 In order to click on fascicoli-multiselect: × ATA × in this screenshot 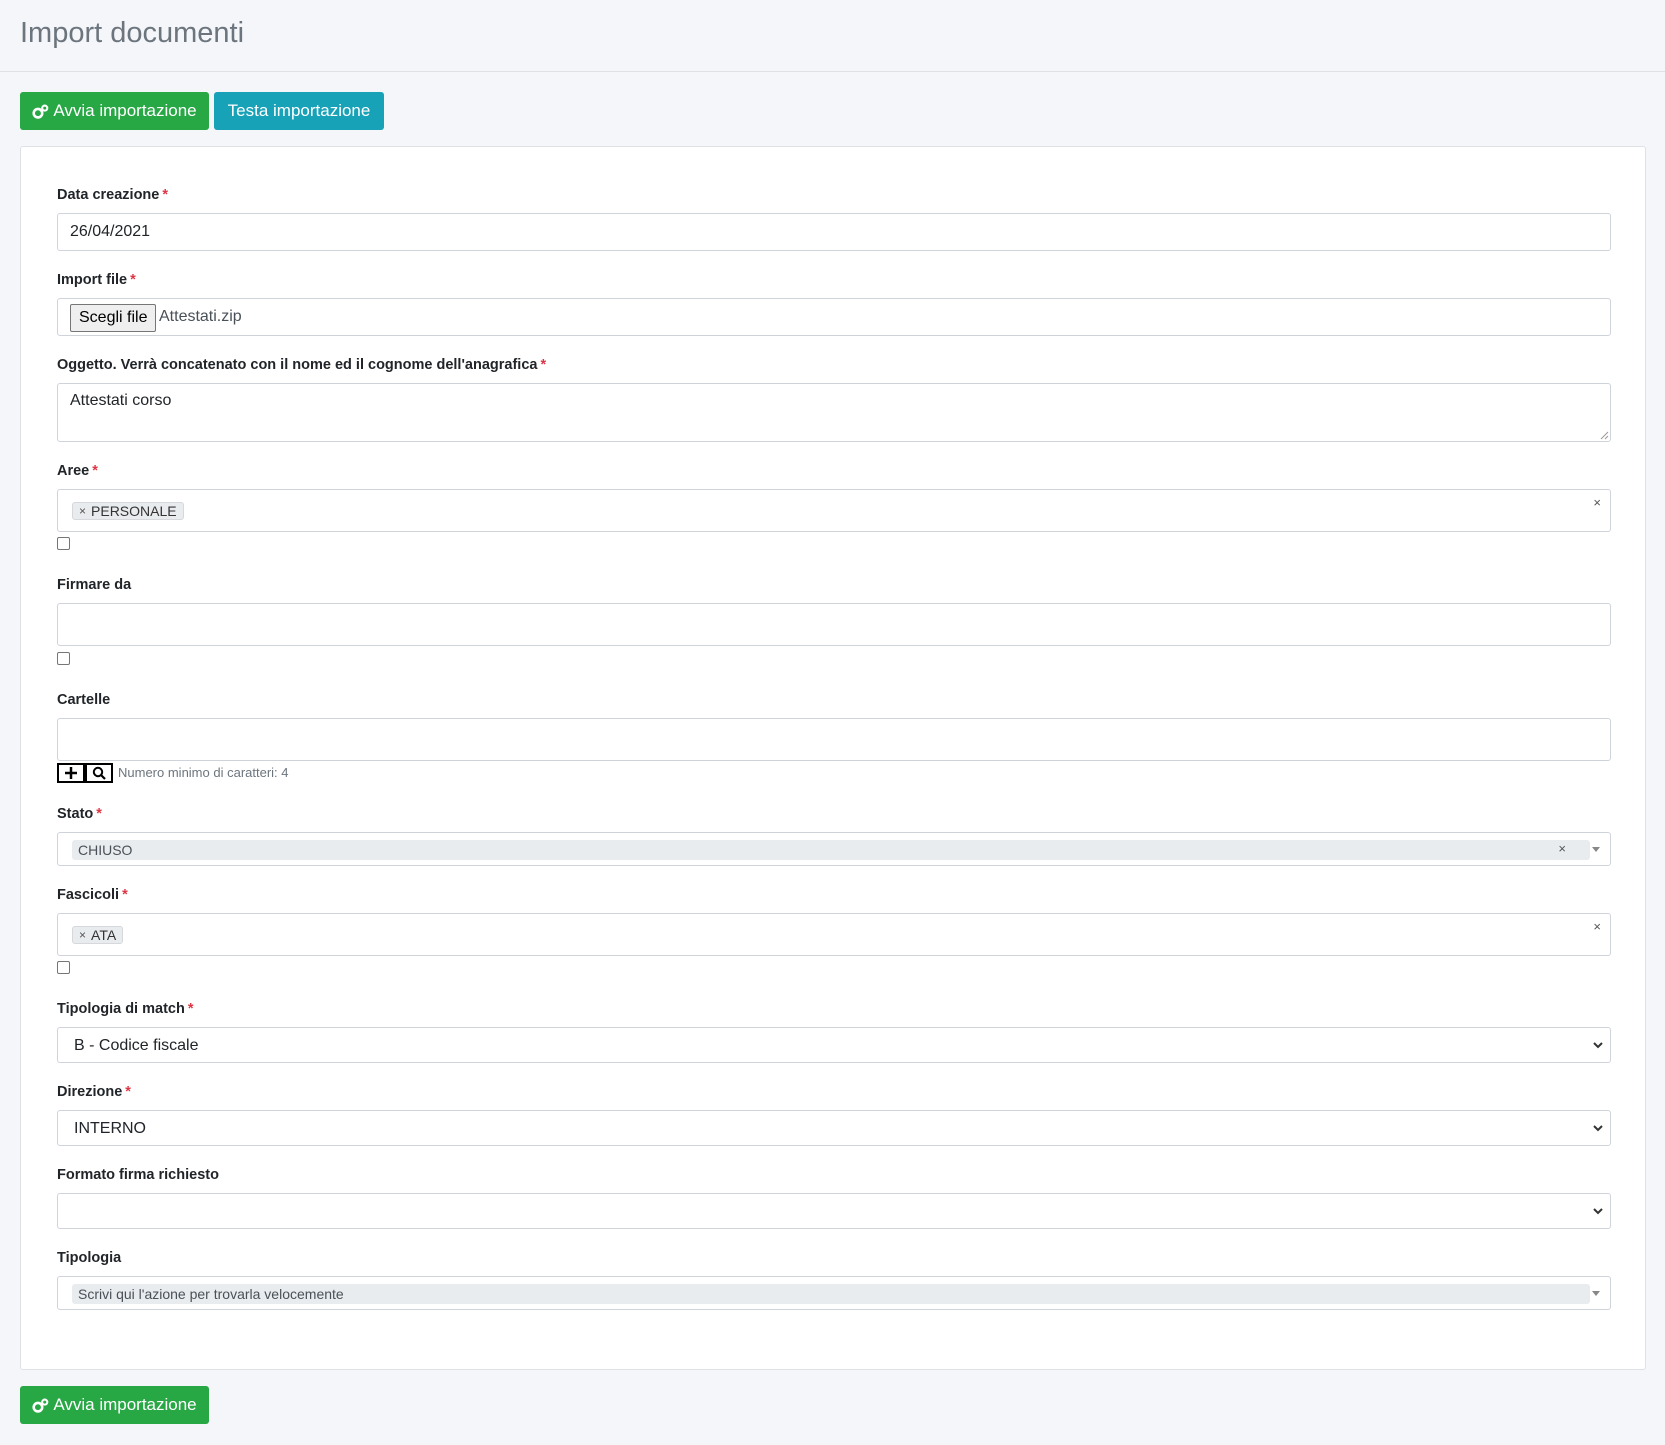, I will do `click(834, 934)`.